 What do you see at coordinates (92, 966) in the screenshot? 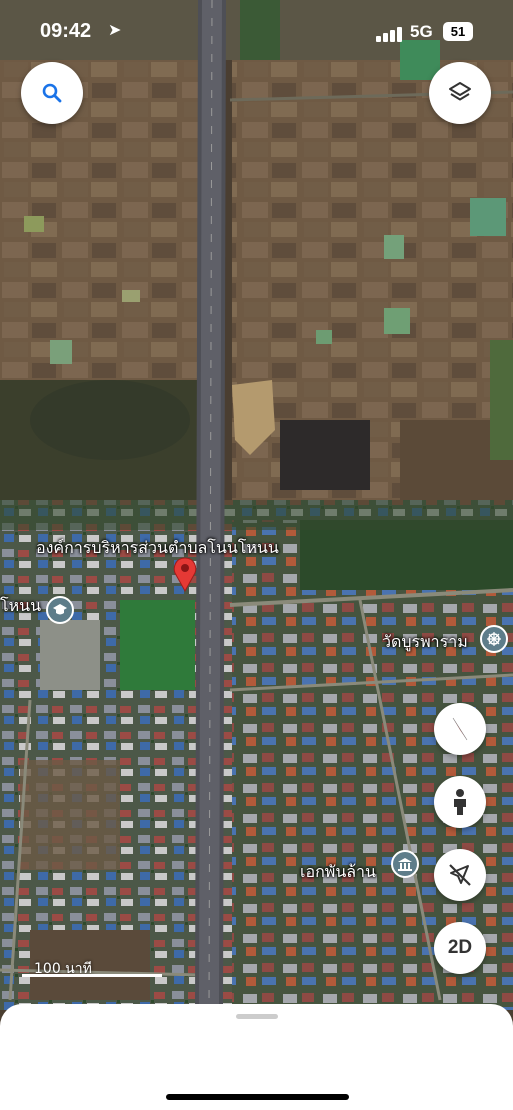
I see `scale-bar: 100 นาที` at bounding box center [92, 966].